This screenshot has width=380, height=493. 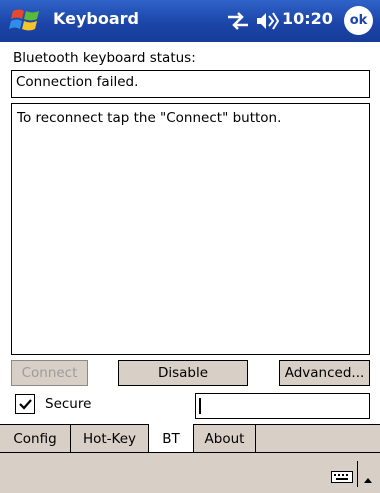 I want to click on keyboard-icon, so click(x=342, y=475).